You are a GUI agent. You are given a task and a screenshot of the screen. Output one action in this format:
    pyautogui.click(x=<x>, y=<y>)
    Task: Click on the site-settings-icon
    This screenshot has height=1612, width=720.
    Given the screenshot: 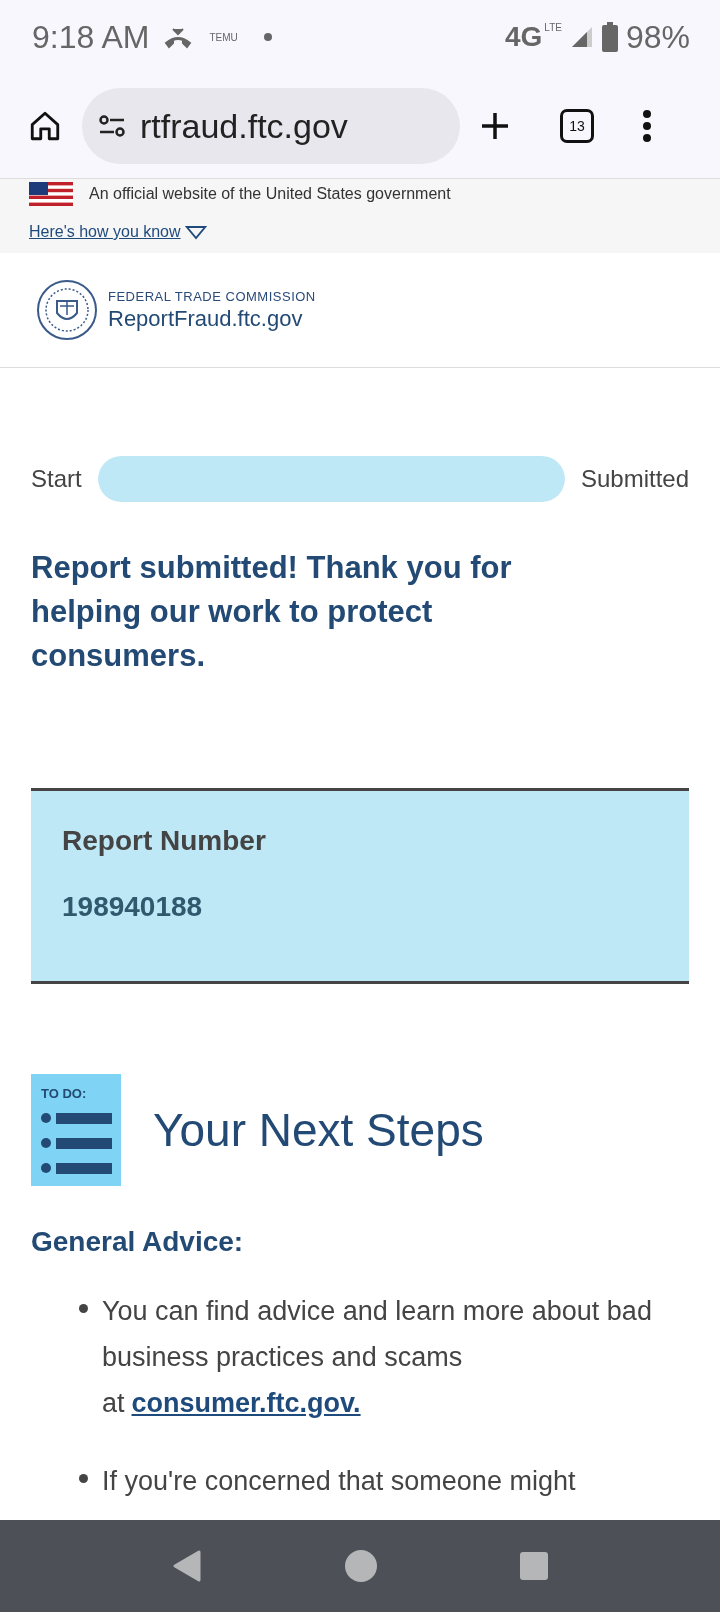 What is the action you would take?
    pyautogui.click(x=113, y=126)
    